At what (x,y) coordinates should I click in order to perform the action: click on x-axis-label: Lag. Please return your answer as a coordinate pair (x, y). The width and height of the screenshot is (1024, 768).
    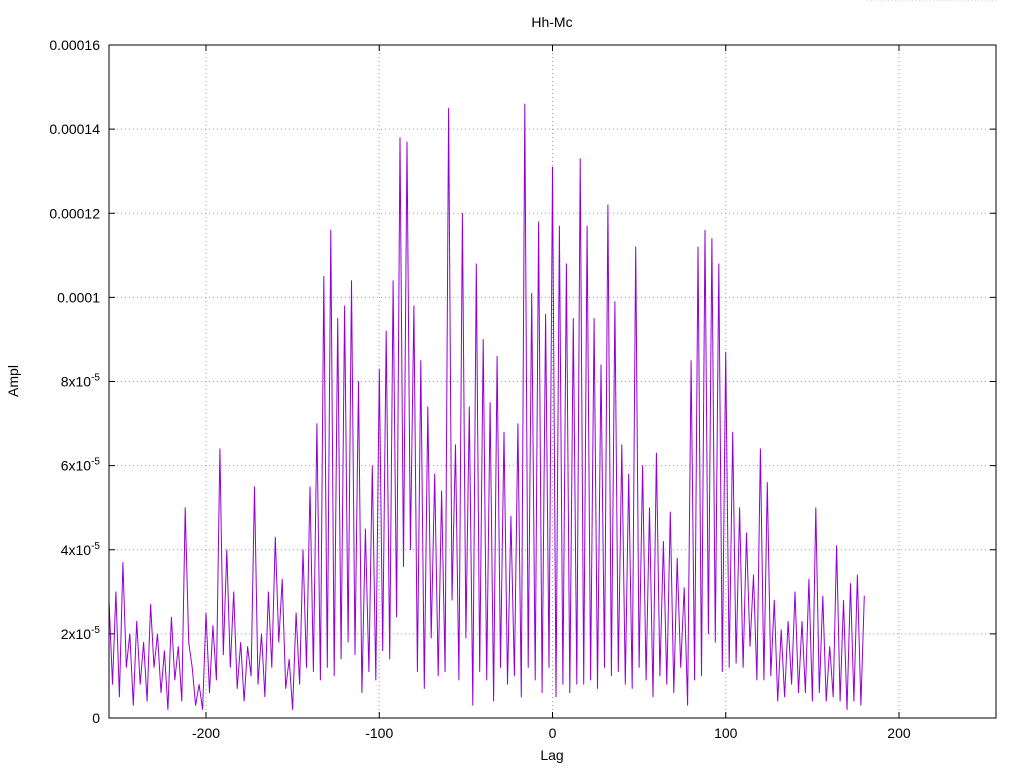
    Looking at the image, I should click on (551, 755).